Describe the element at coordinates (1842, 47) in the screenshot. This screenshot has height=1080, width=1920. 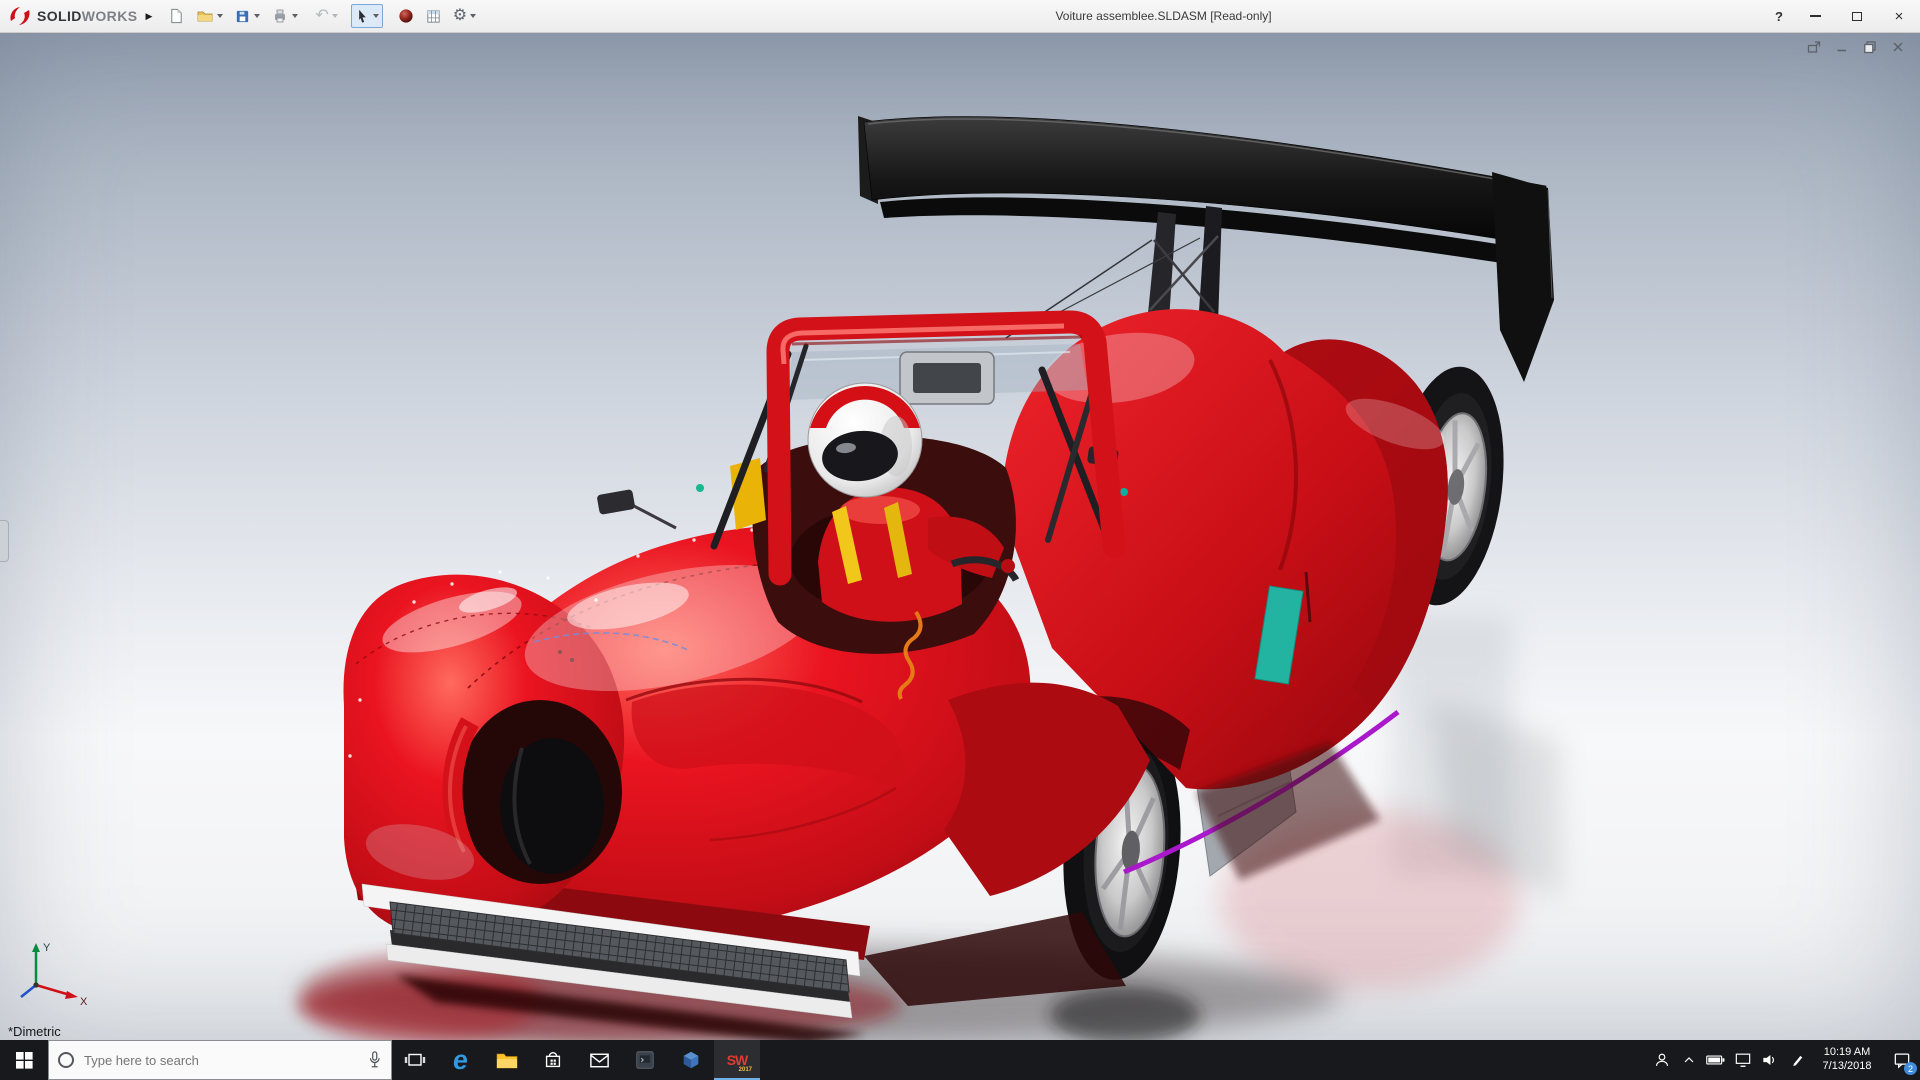
I see `doc-minimize-button` at that location.